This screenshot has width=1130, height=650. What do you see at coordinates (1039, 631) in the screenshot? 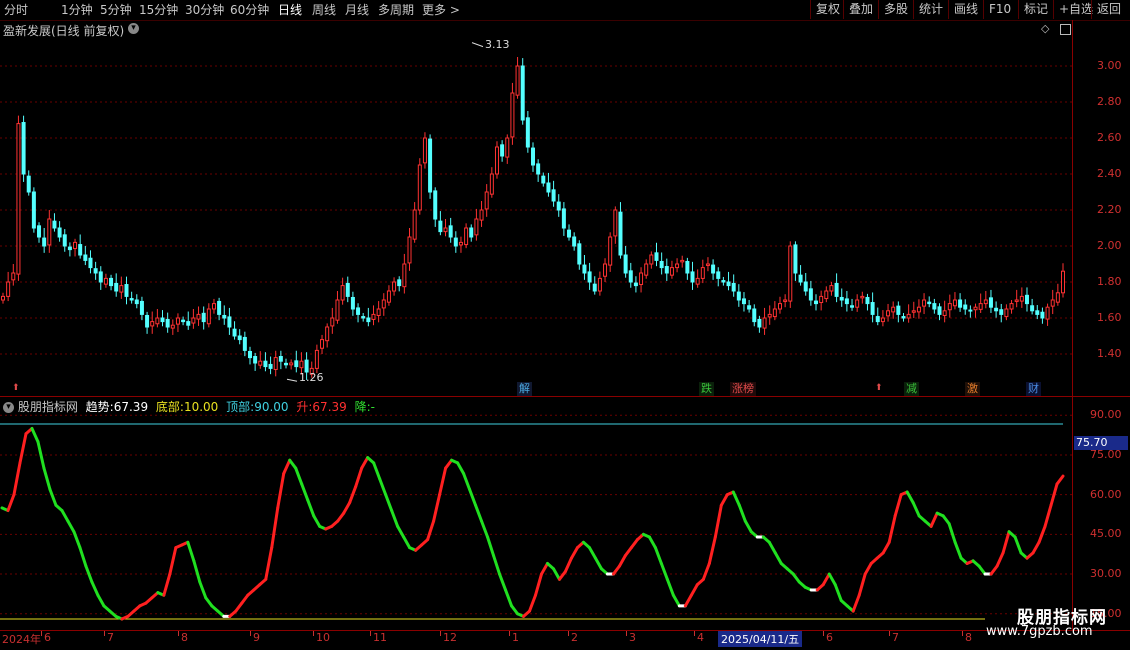
I see `watermark-url: www.7gpzb.com` at bounding box center [1039, 631].